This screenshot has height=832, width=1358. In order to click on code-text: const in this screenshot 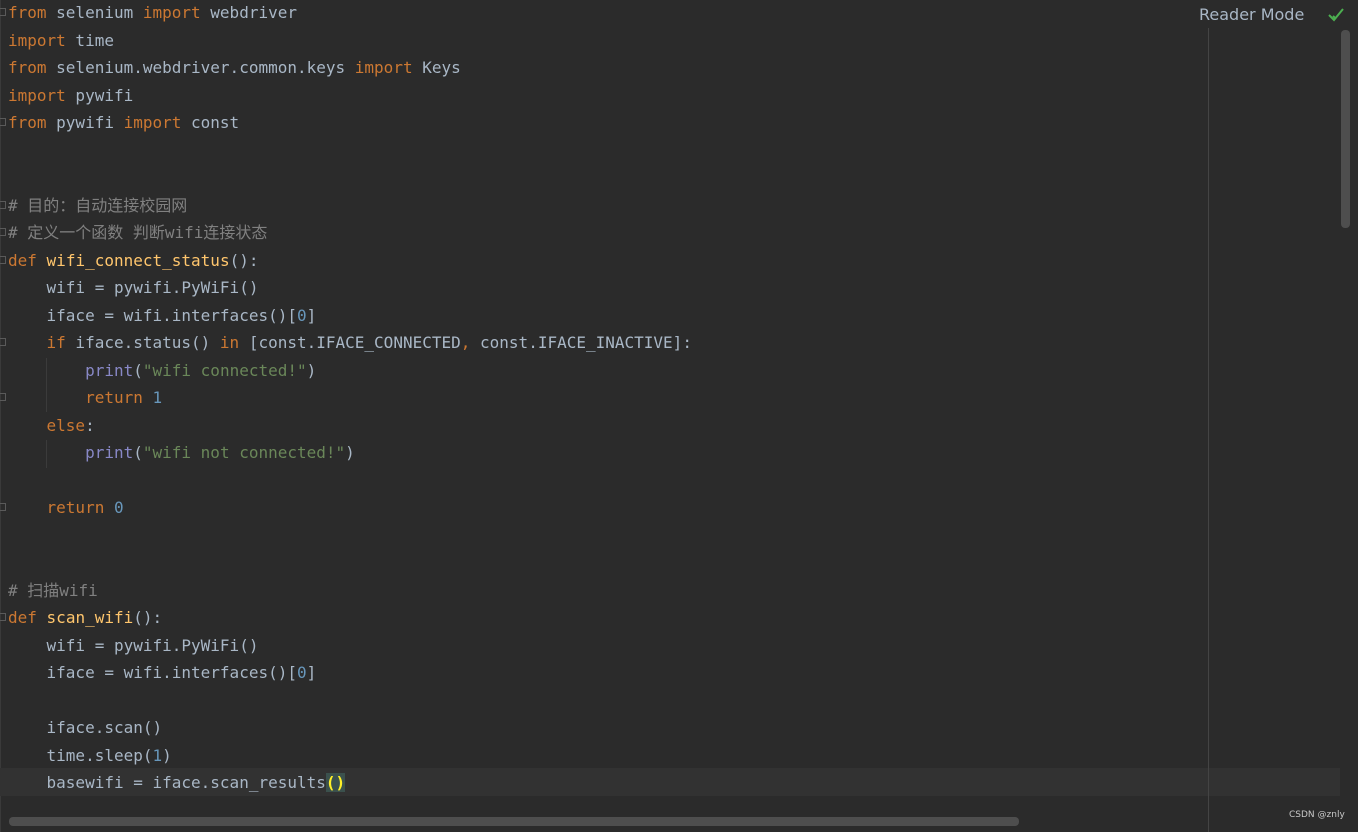, I will do `click(210, 122)`.